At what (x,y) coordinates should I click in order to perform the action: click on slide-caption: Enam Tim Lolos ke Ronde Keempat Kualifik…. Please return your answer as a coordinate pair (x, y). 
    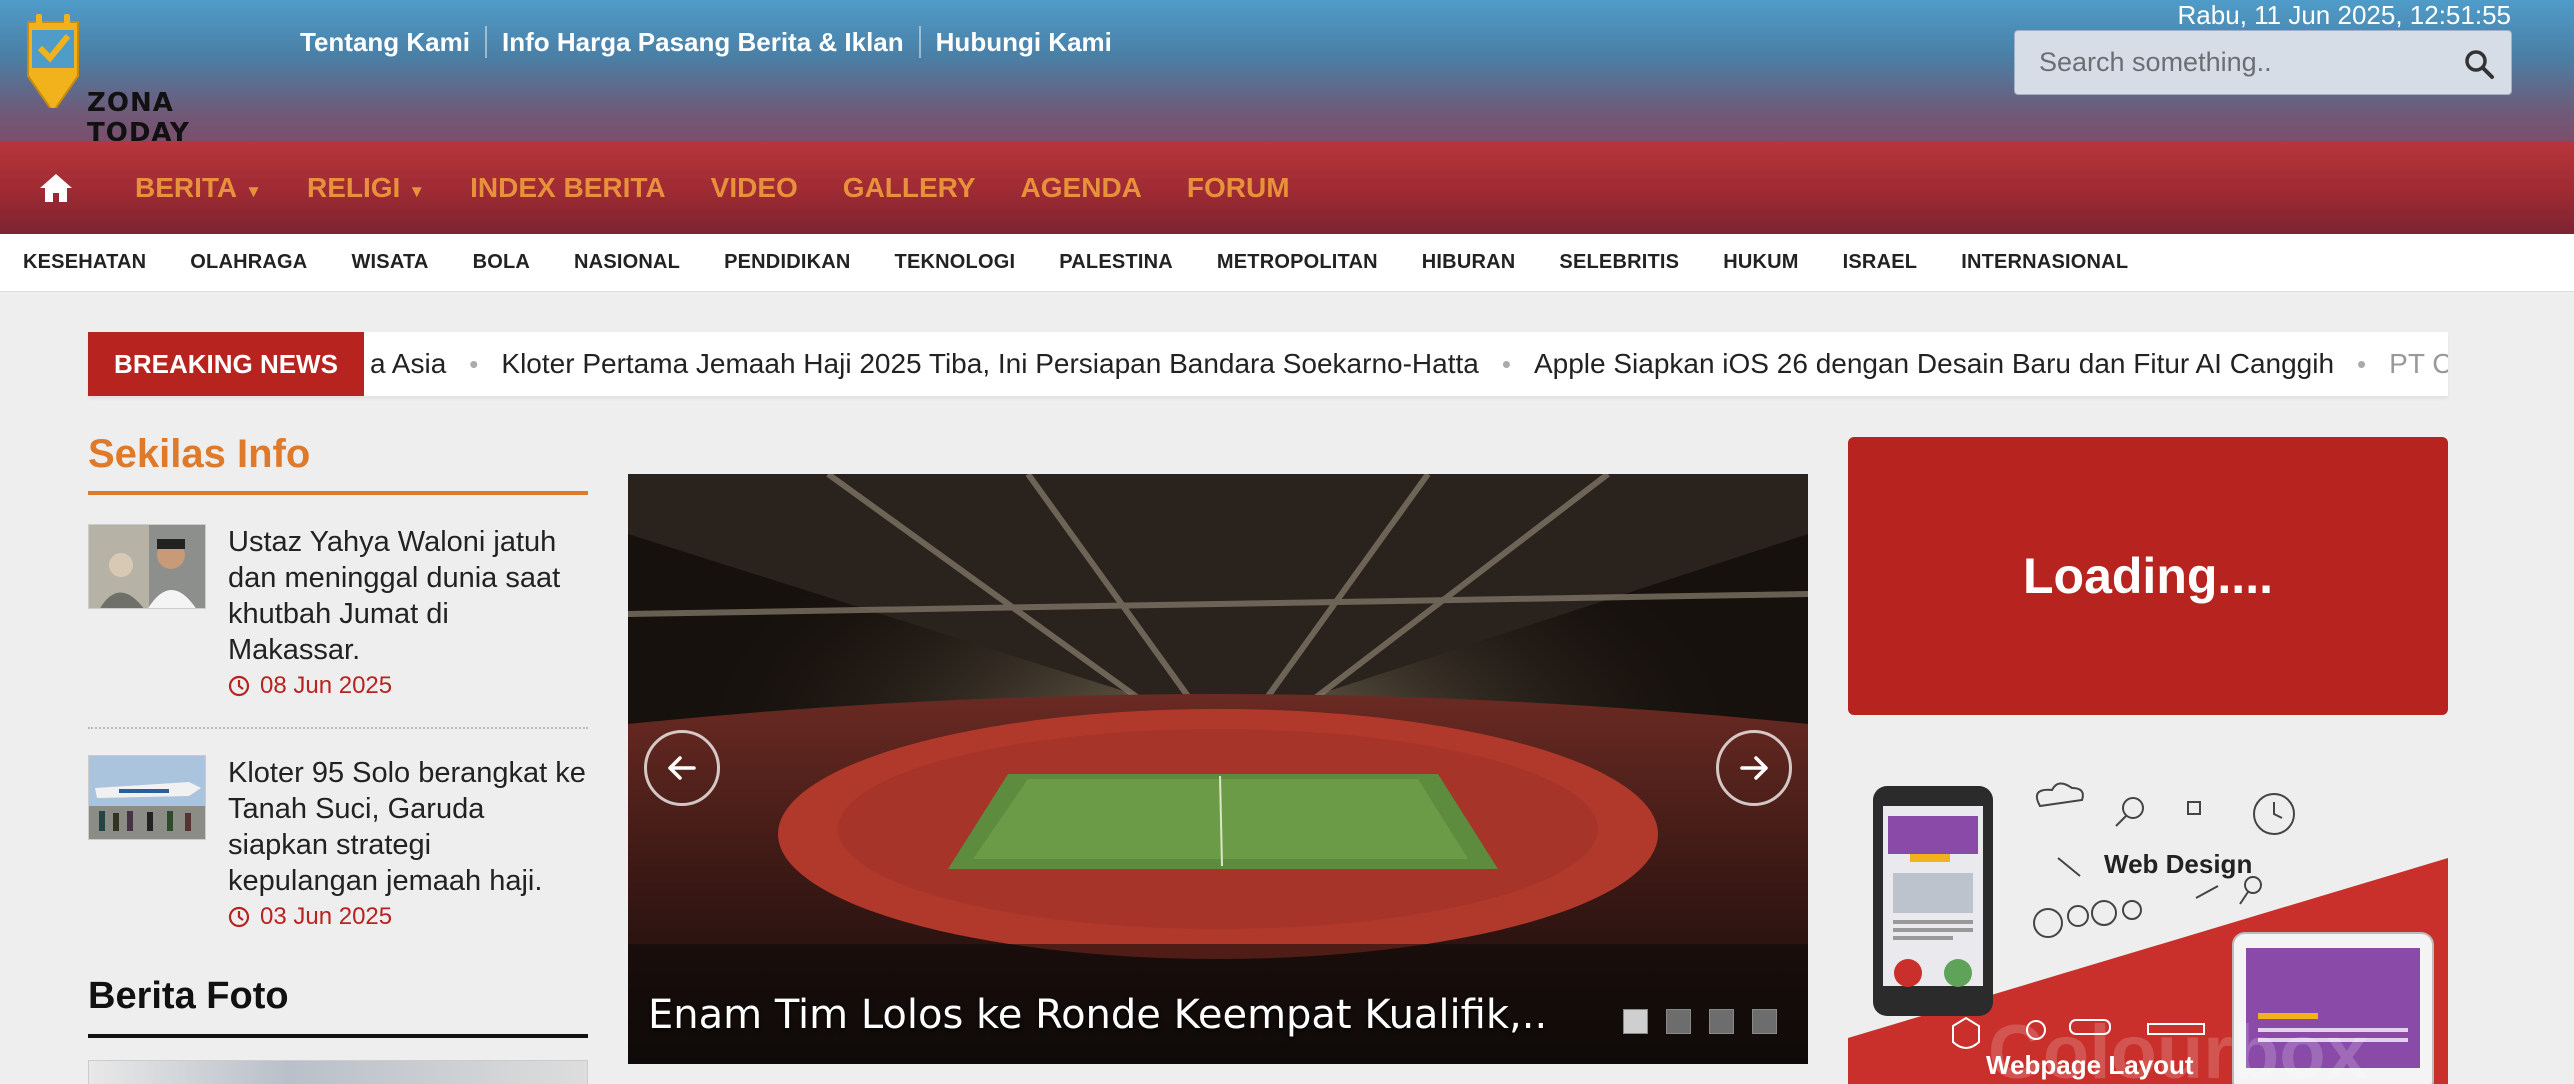
    Looking at the image, I should click on (1097, 1015).